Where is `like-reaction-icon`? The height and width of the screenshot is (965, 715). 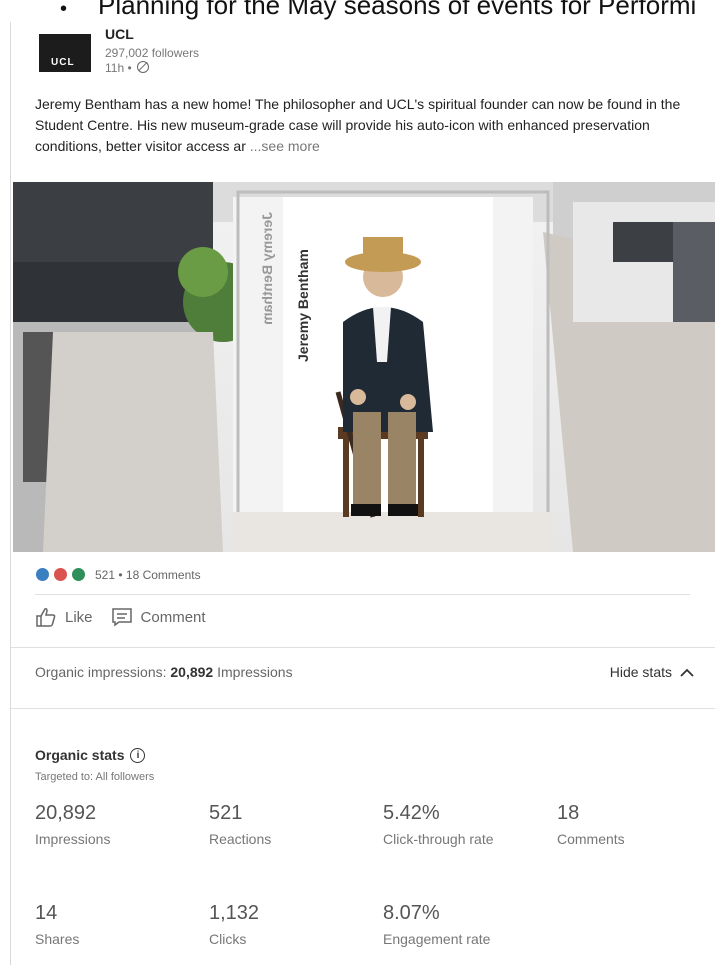 like-reaction-icon is located at coordinates (42, 574).